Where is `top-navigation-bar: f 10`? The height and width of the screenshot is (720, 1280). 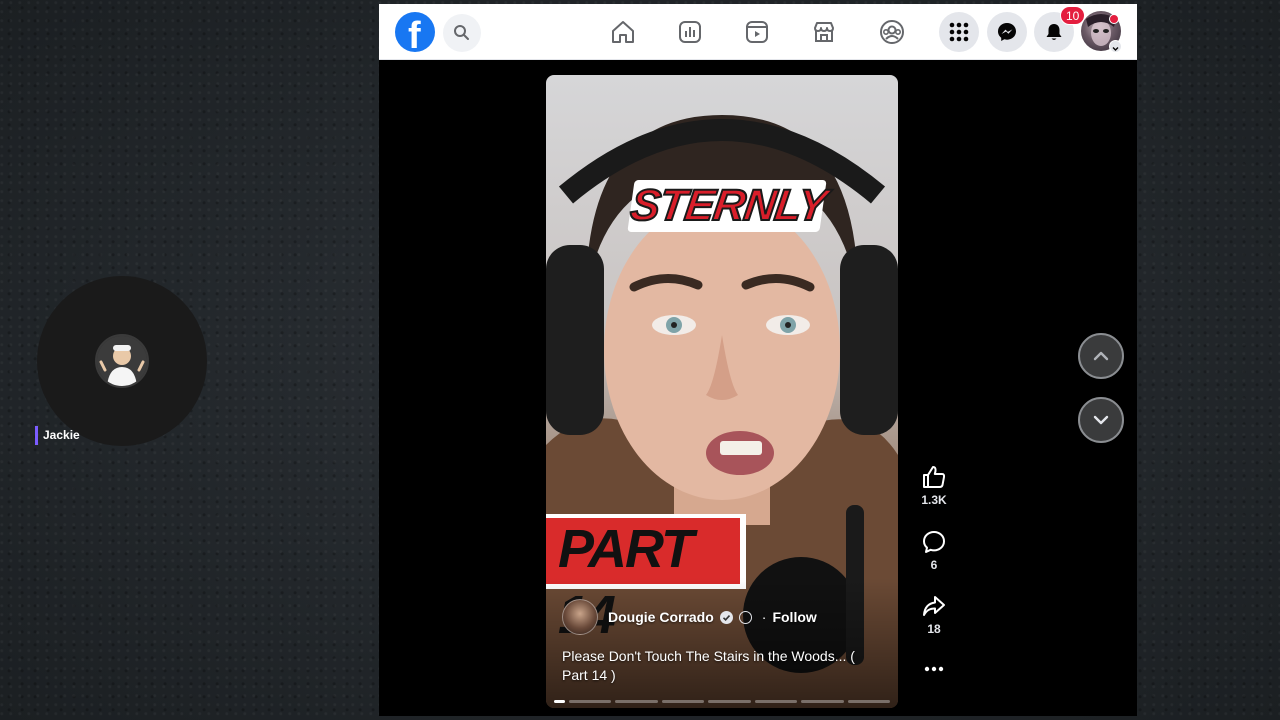 top-navigation-bar: f 10 is located at coordinates (758, 32).